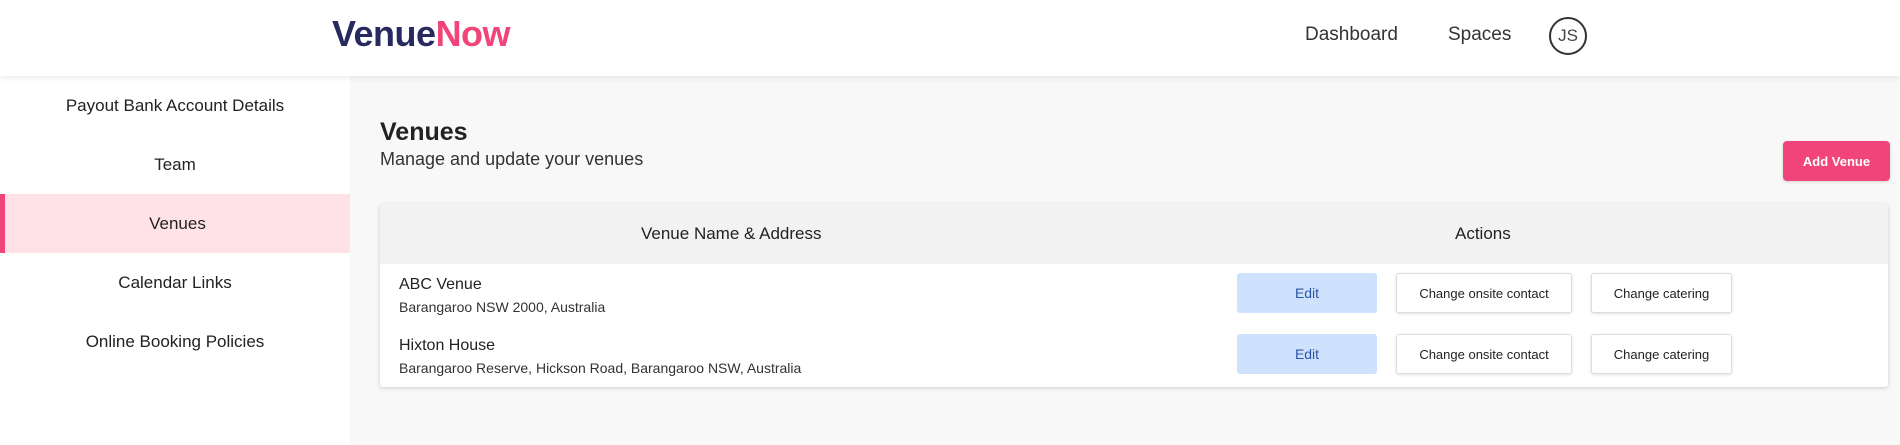 This screenshot has width=1900, height=445. Describe the element at coordinates (512, 159) in the screenshot. I see `page-subtitle: Manage and update your venues` at that location.